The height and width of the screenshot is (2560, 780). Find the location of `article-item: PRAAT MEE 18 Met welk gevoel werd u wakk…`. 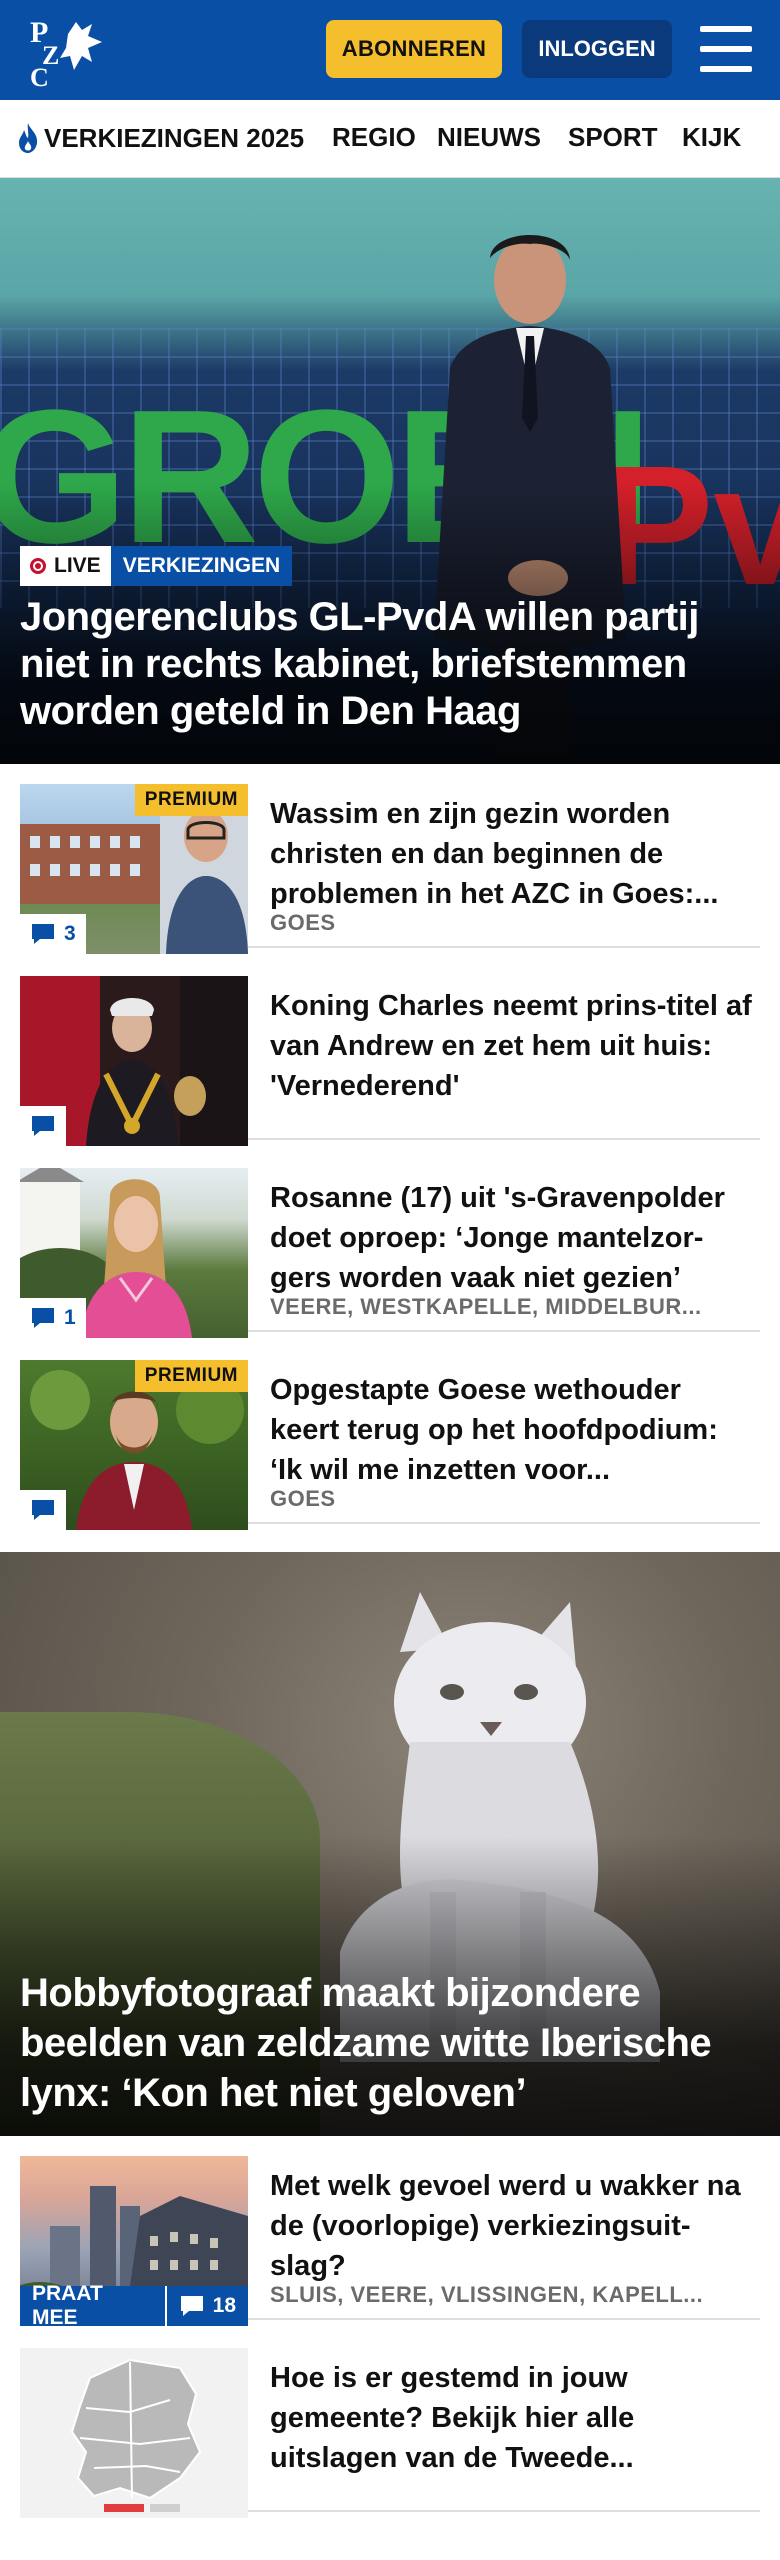

article-item: PRAAT MEE 18 Met welk gevoel werd u wakk… is located at coordinates (390, 2237).